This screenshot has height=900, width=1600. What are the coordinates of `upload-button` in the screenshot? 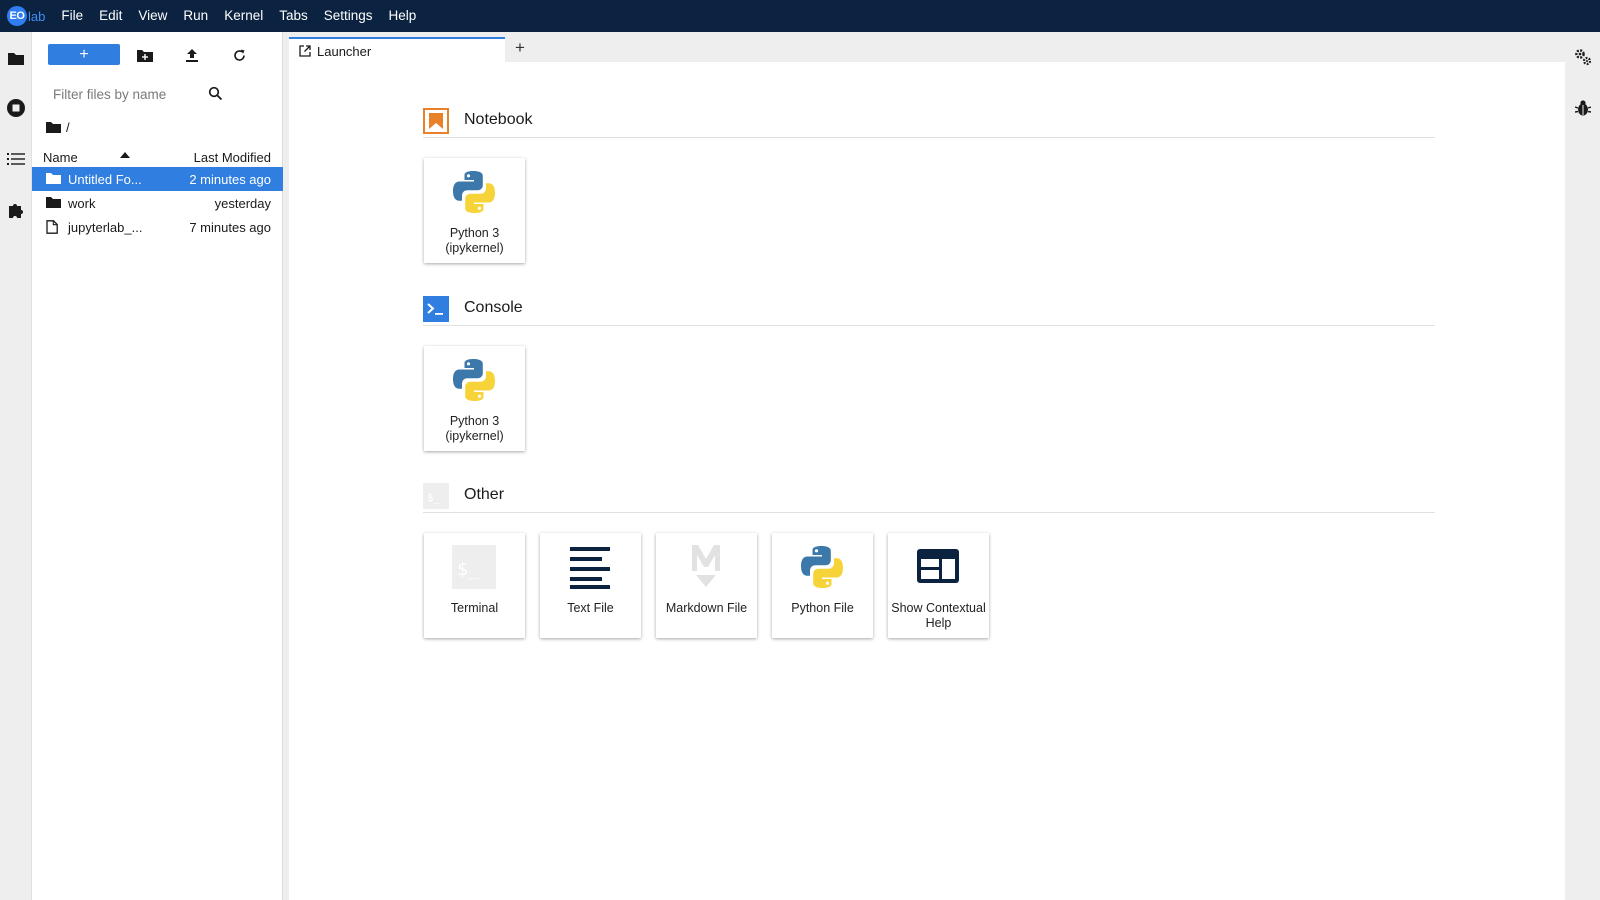 It's located at (192, 55).